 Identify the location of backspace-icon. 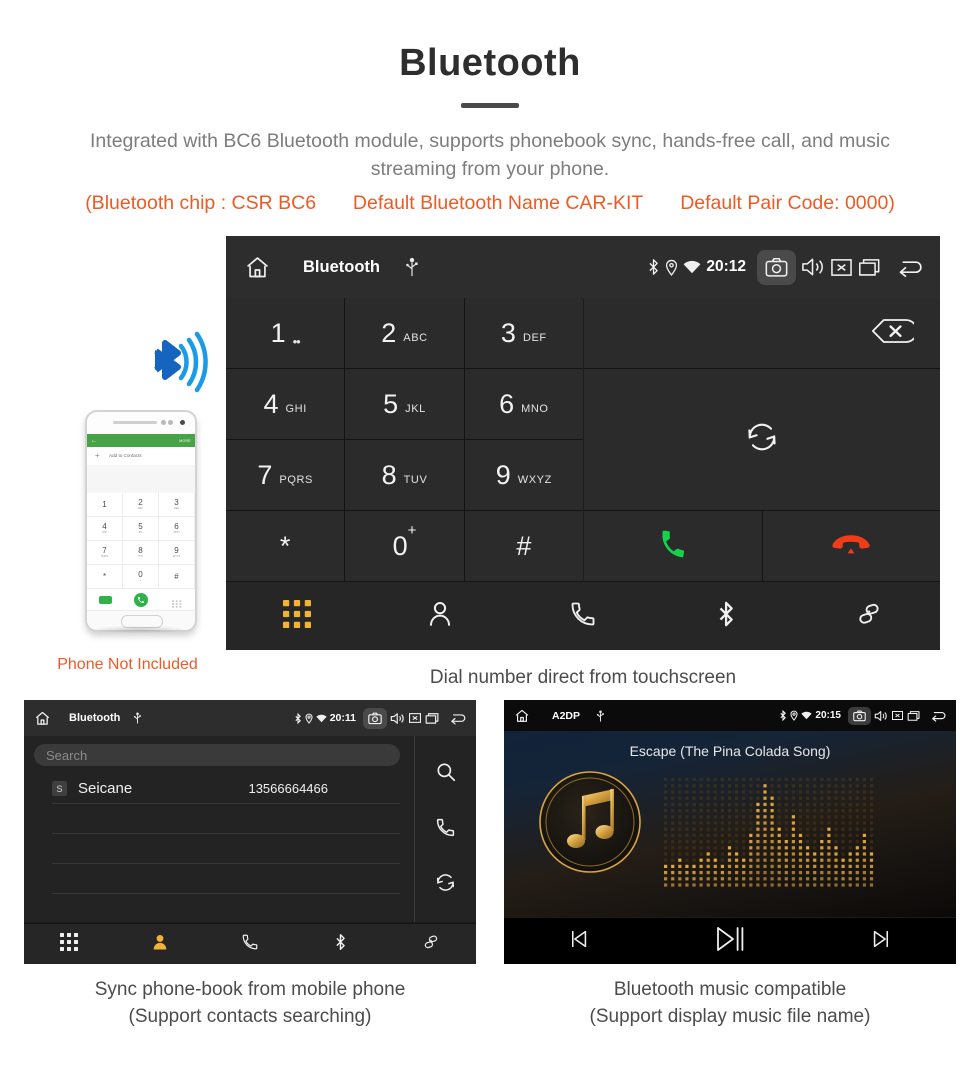
(894, 333).